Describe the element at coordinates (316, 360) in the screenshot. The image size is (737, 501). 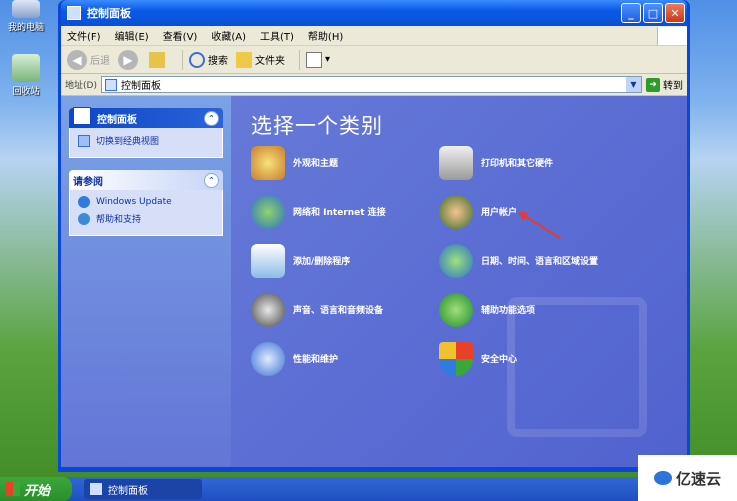
I see `category-label: 性能和维护` at that location.